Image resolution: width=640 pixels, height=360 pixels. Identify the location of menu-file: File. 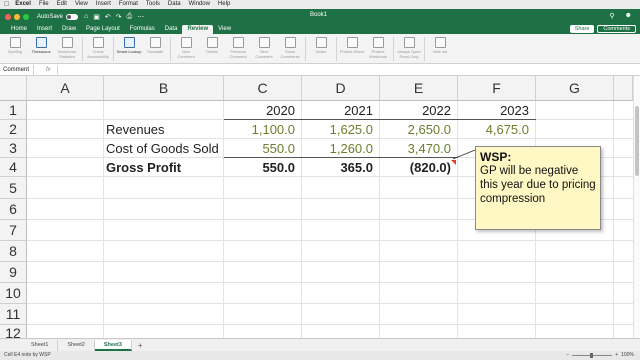
(44, 4).